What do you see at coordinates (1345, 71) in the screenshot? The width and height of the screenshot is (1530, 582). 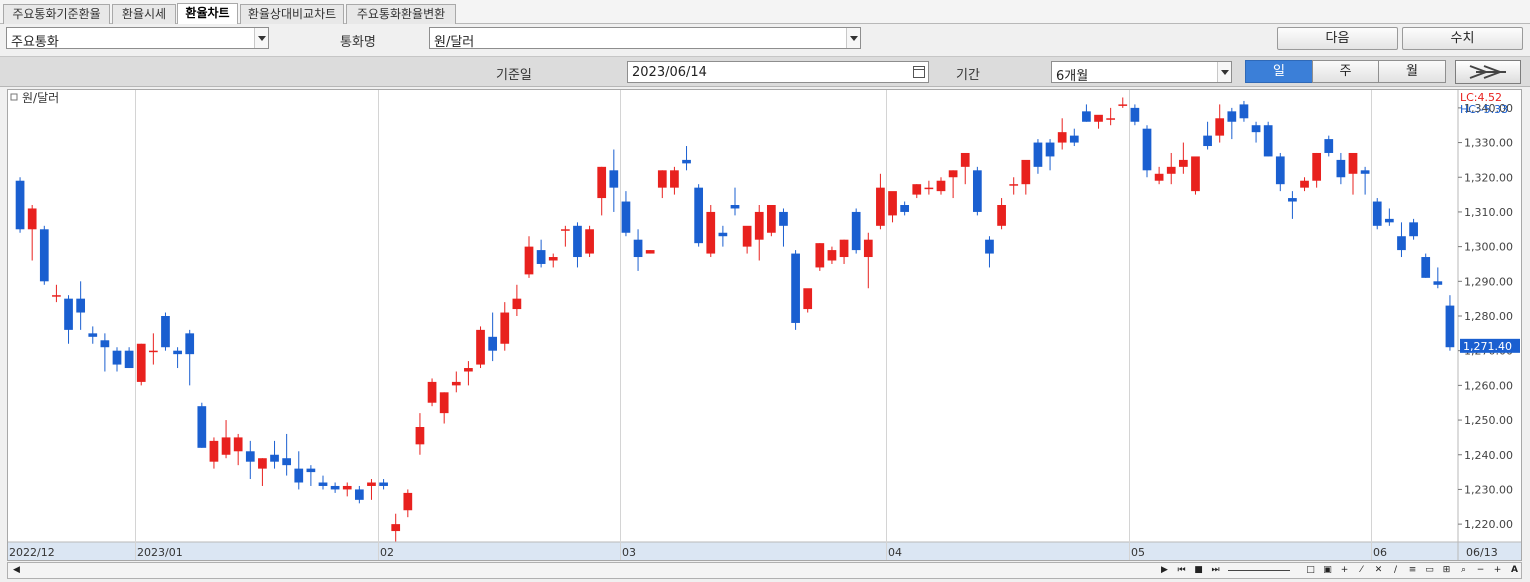 I see `interval-weekly-button: 주` at bounding box center [1345, 71].